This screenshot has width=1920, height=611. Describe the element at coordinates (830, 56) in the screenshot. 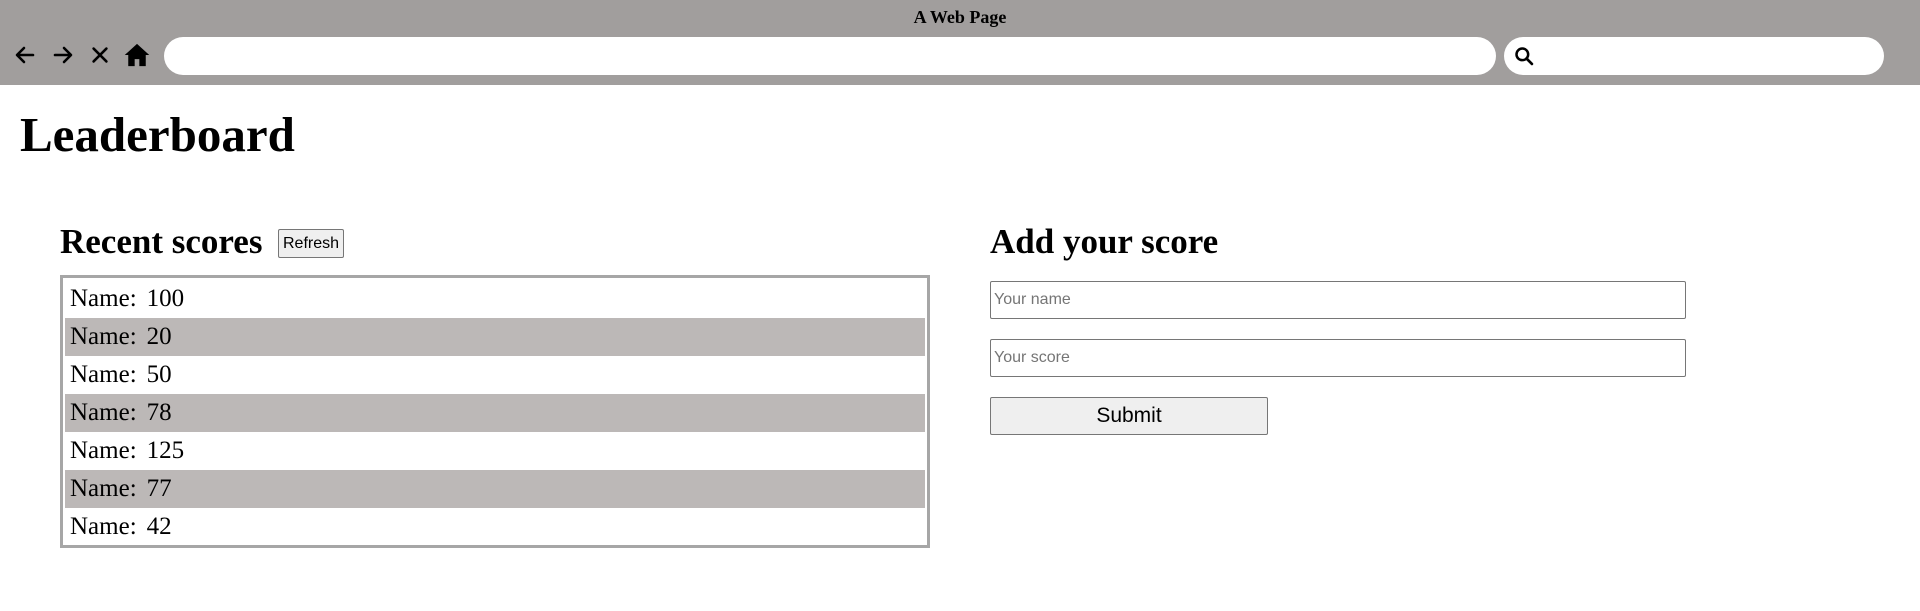

I see `url-bar` at that location.